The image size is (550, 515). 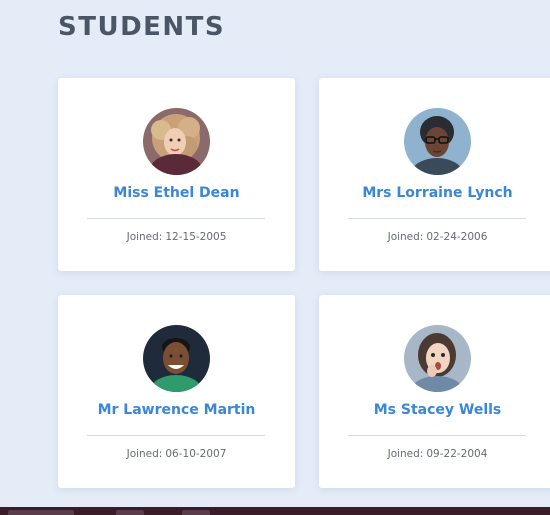 I want to click on joined-date: 02-24-2006, so click(x=457, y=237).